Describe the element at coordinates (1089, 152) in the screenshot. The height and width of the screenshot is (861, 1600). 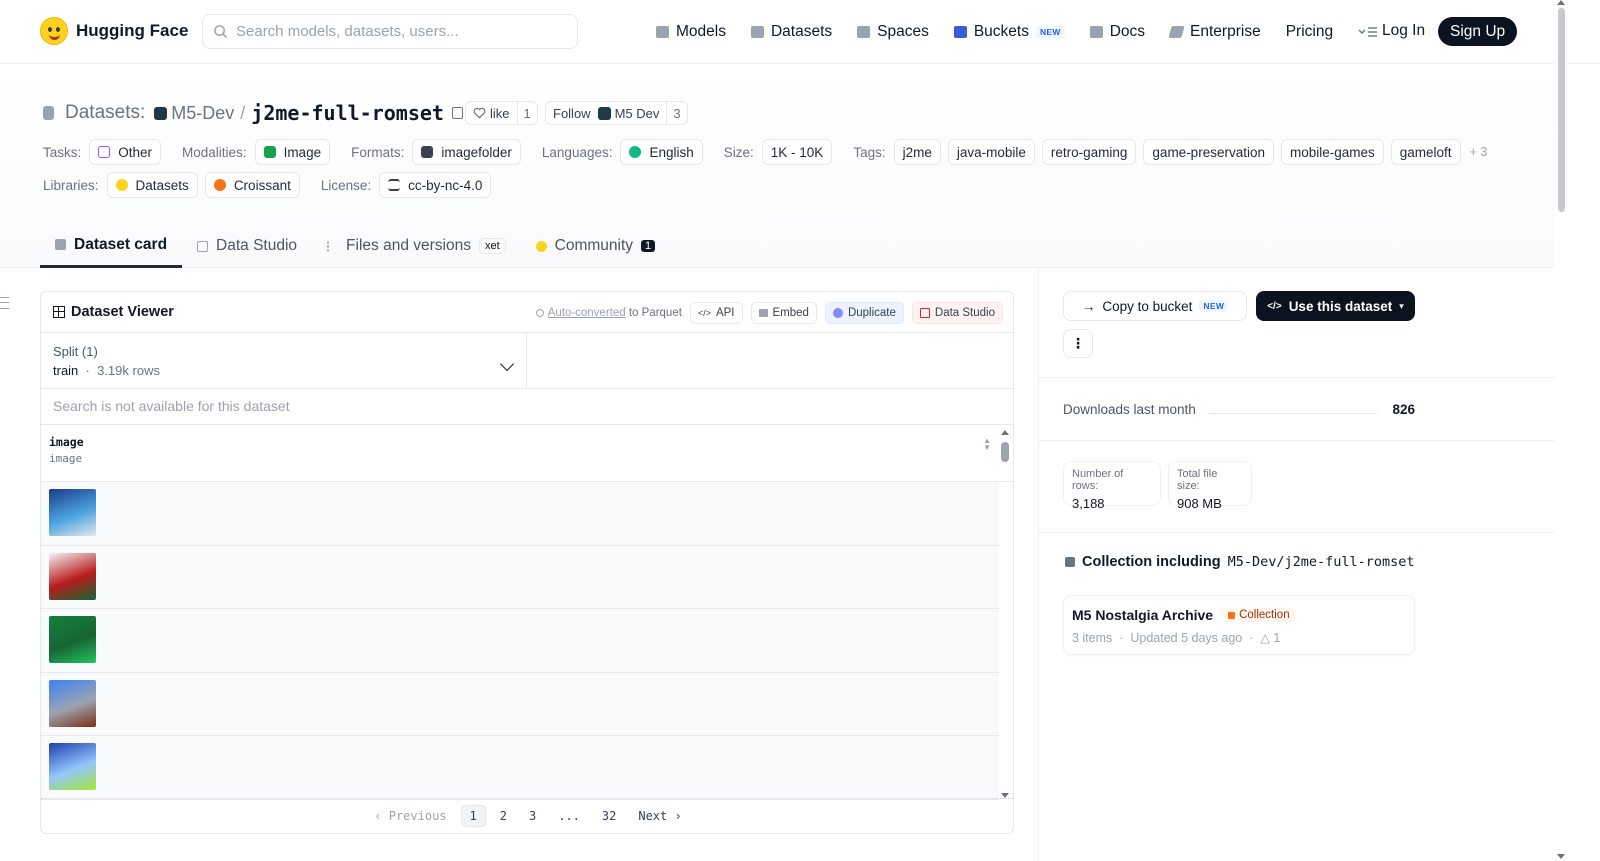
I see `tag-retro-gaming: retro-gaming` at that location.